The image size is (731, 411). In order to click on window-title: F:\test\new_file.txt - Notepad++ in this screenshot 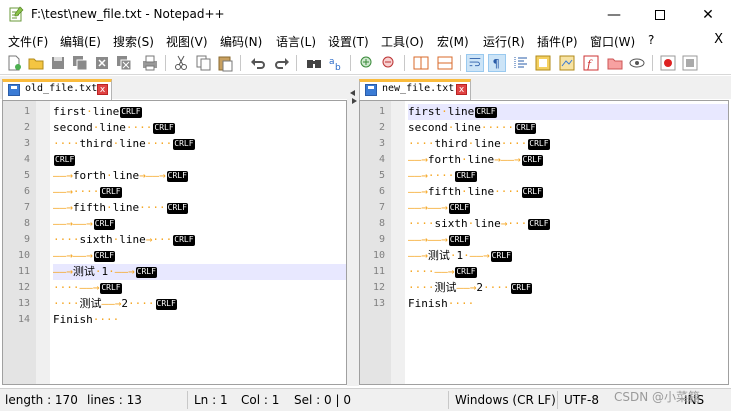, I will do `click(128, 14)`.